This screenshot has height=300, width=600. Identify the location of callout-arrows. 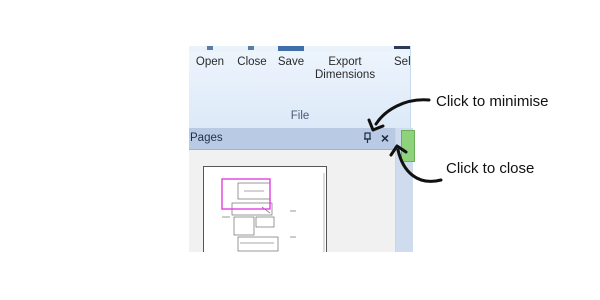
(405, 140).